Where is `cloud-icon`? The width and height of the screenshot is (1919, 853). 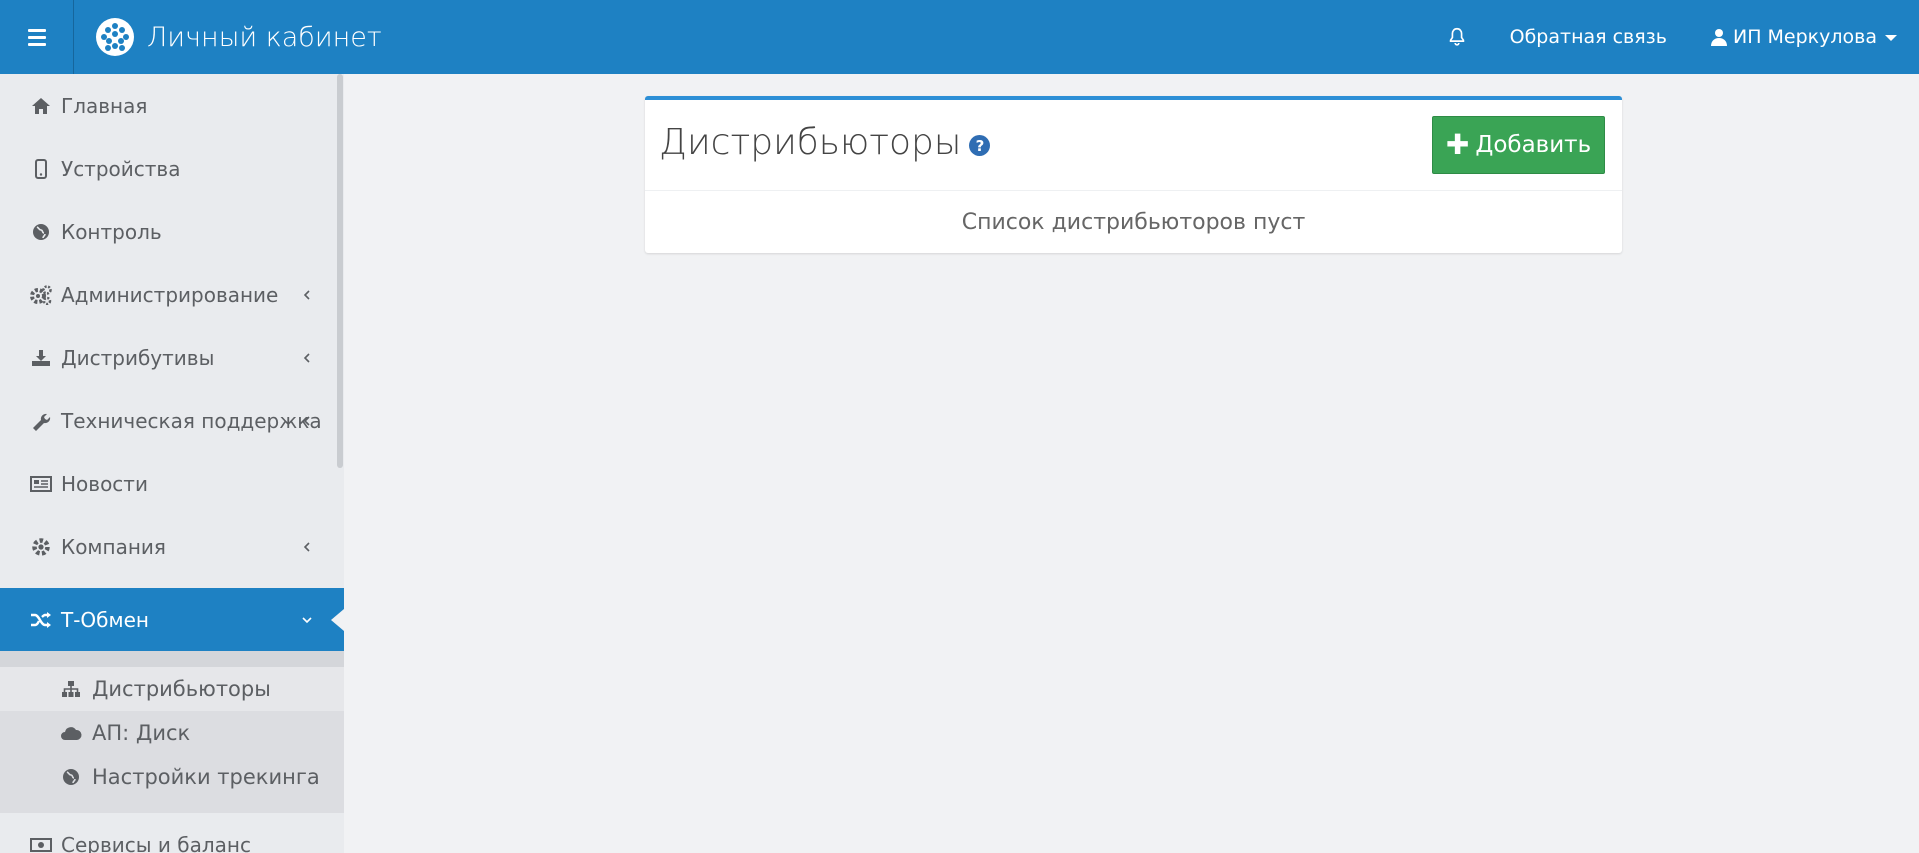
cloud-icon is located at coordinates (71, 733).